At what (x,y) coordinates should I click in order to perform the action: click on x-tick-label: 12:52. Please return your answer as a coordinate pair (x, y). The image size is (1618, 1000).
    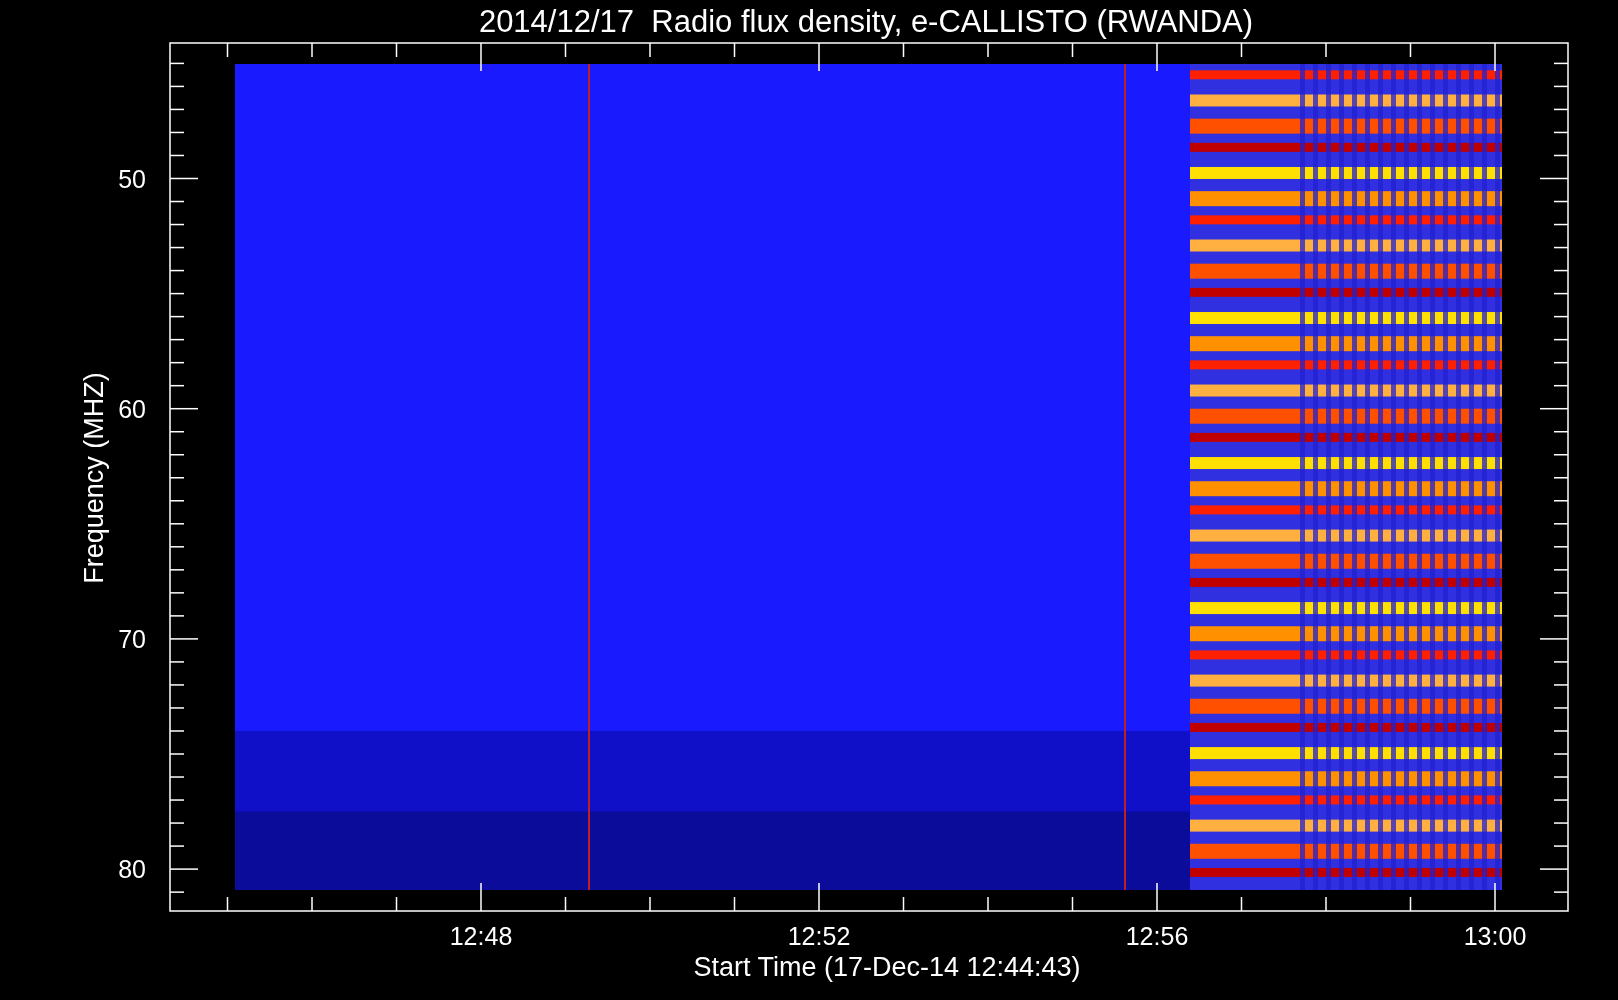
    Looking at the image, I should click on (819, 936).